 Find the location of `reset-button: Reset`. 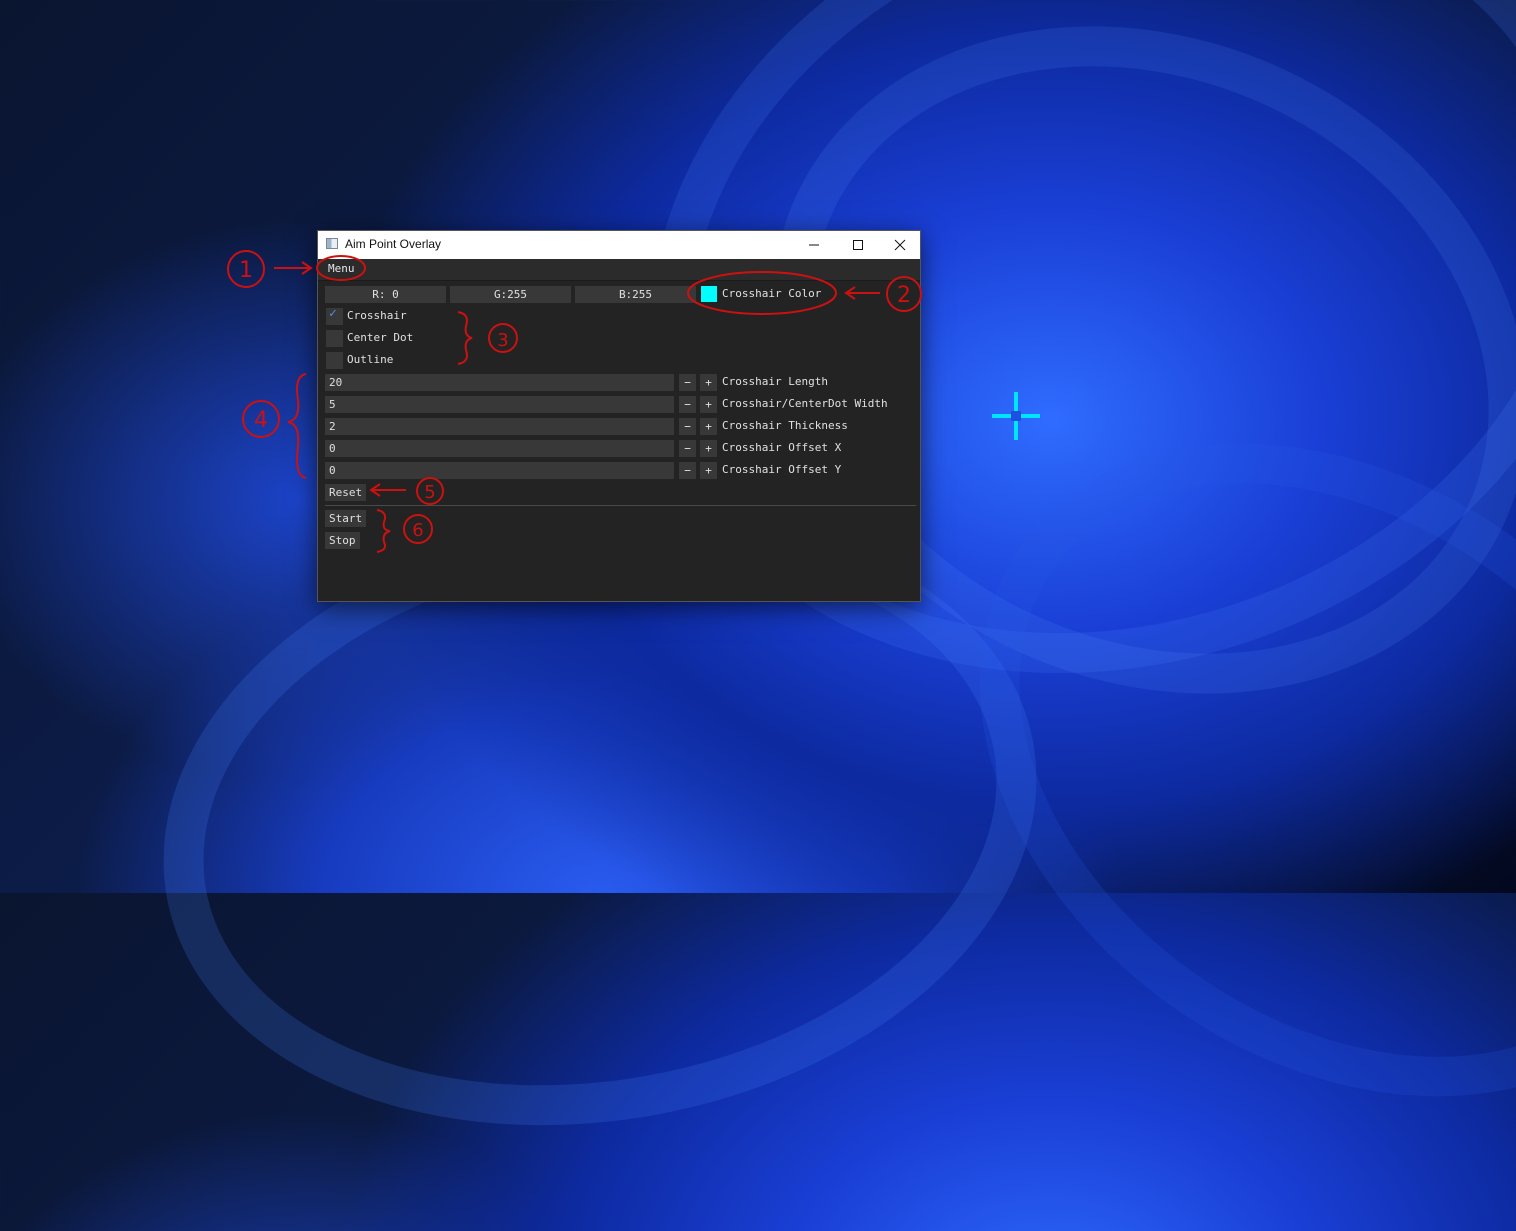

reset-button: Reset is located at coordinates (346, 492).